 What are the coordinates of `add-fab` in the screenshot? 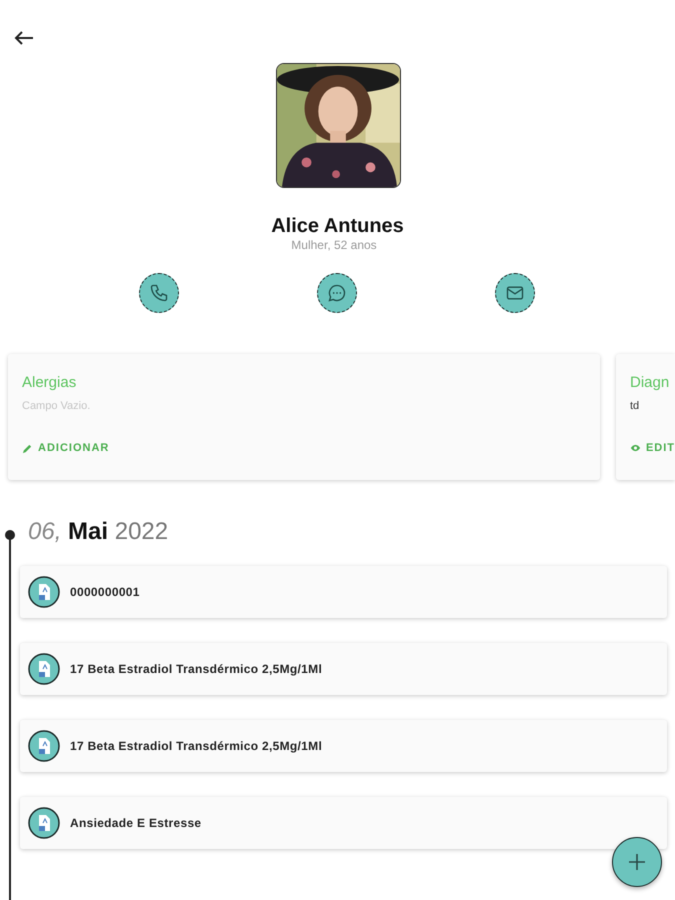 It's located at (637, 862).